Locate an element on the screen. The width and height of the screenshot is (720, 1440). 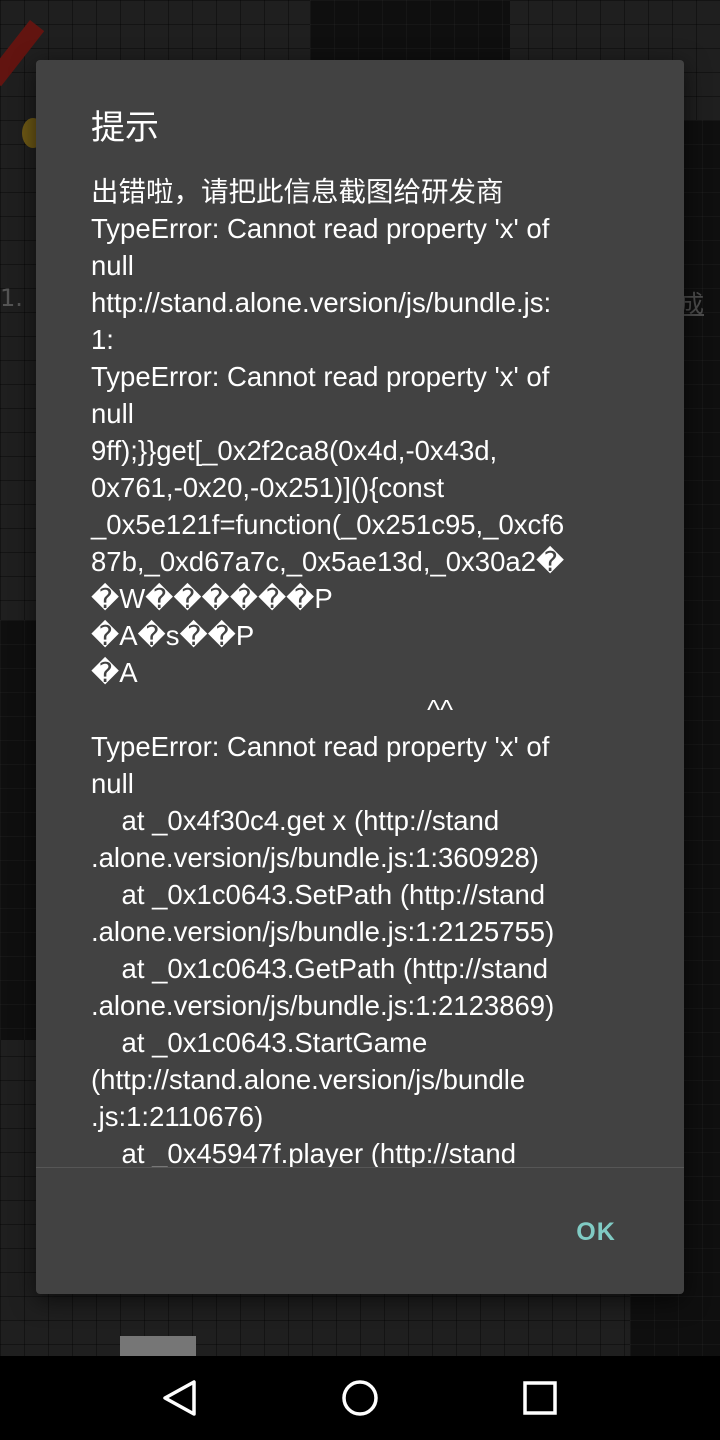
dialog-title: 提示 is located at coordinates (125, 128).